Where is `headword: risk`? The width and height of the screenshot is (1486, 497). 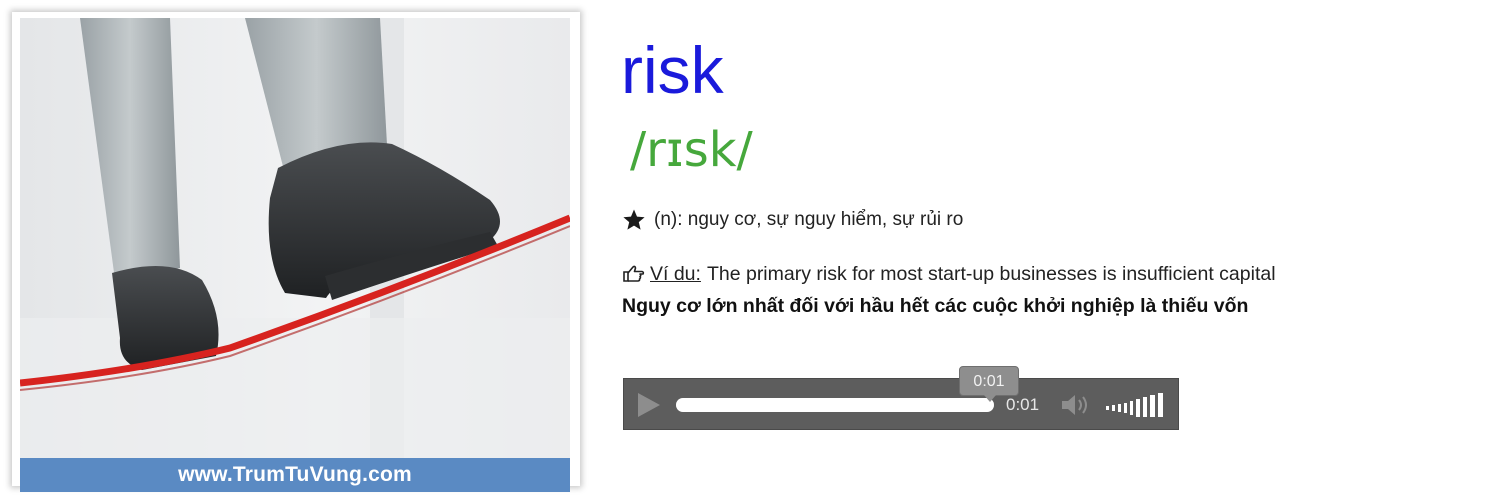 headword: risk is located at coordinates (672, 70).